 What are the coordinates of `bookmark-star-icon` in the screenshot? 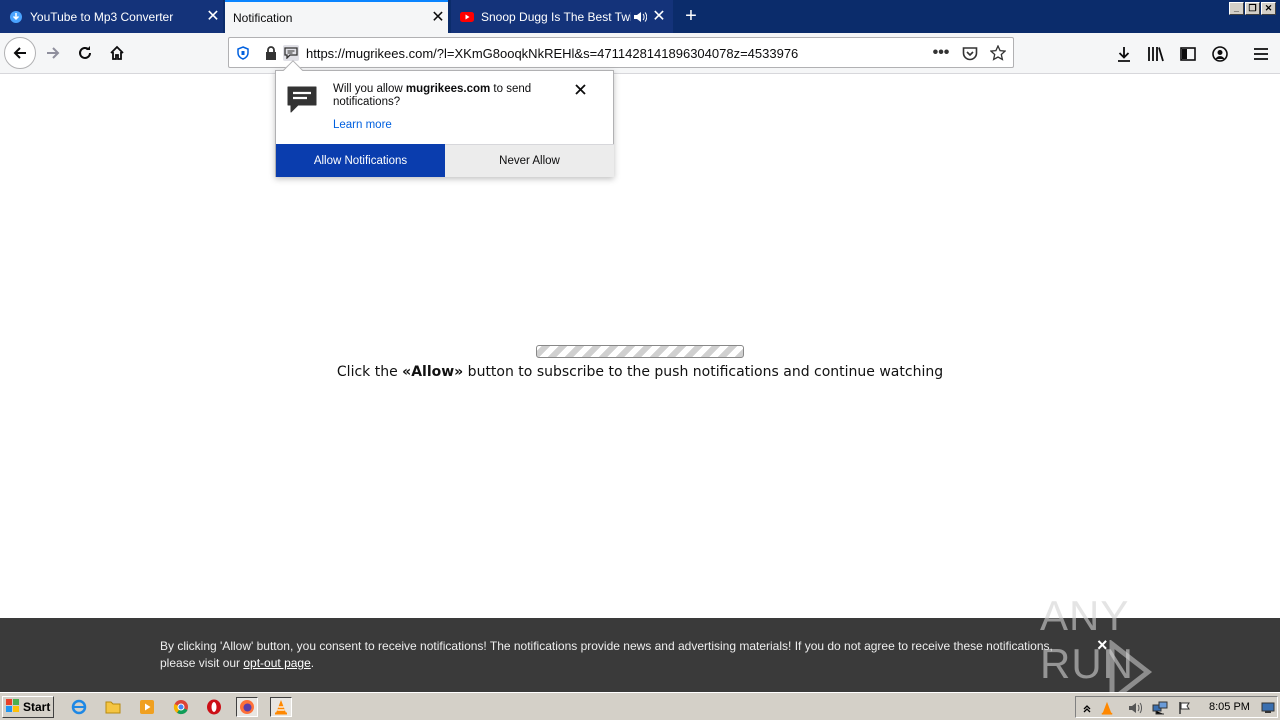 It's located at (998, 53).